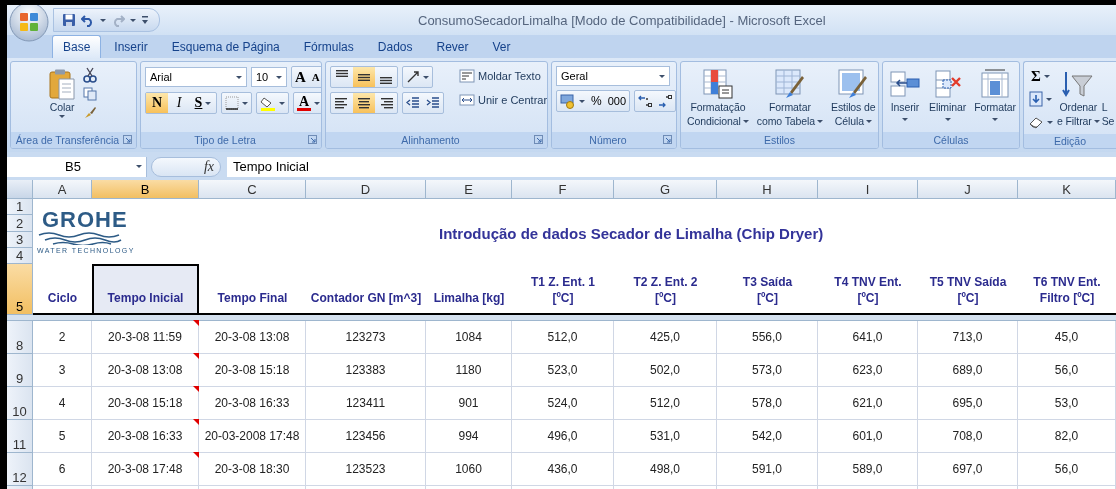 The image size is (1116, 489). Describe the element at coordinates (90, 112) in the screenshot. I see `paintbrush-icon` at that location.